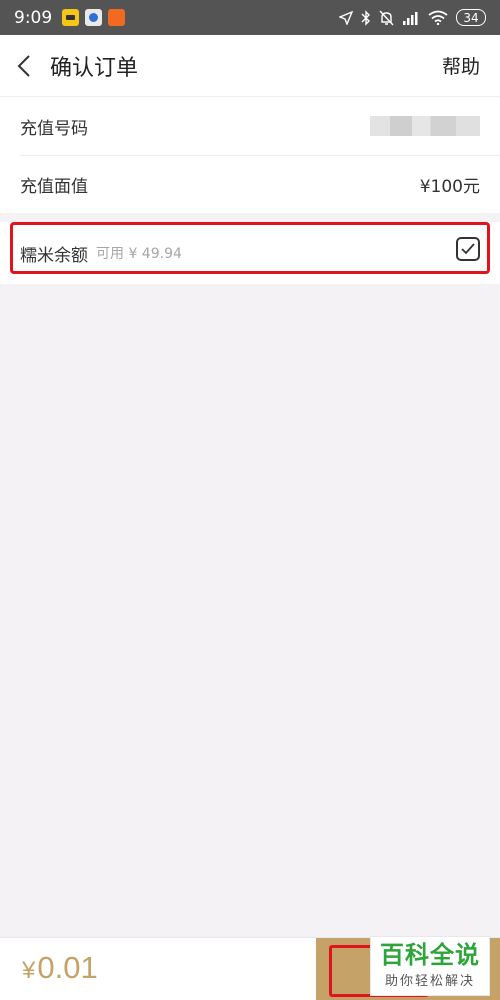 Image resolution: width=500 pixels, height=1000 pixels. I want to click on mute-bell-icon, so click(386, 18).